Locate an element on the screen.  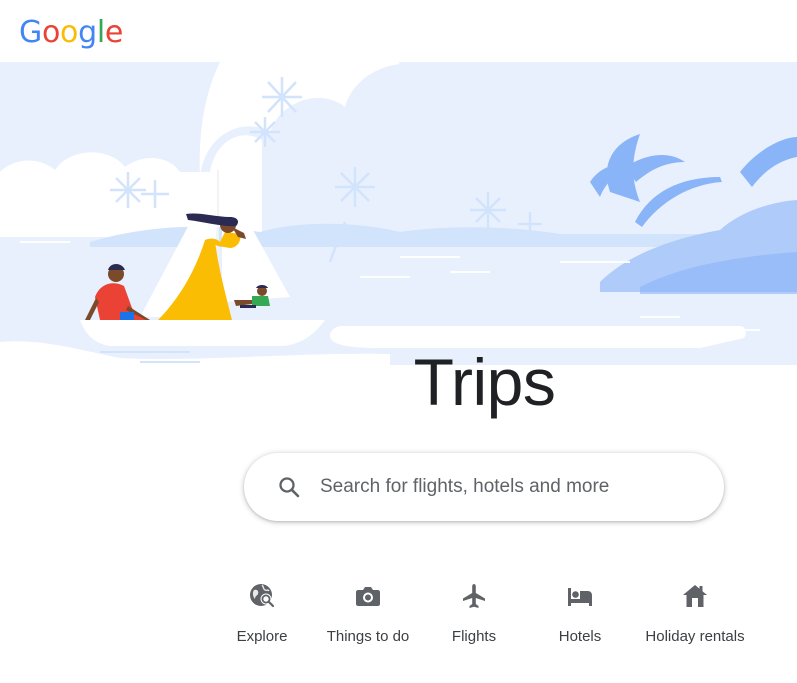
category-label: Flights is located at coordinates (474, 636).